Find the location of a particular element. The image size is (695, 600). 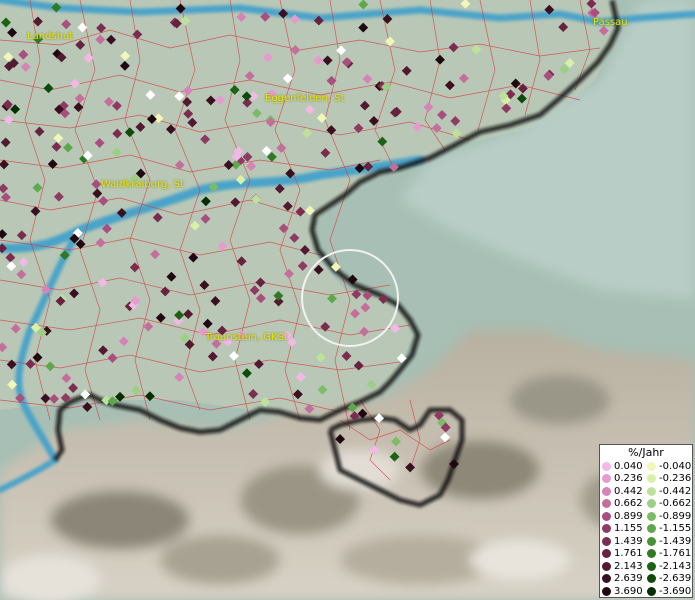

legend-entry: -0.442 is located at coordinates (669, 491).